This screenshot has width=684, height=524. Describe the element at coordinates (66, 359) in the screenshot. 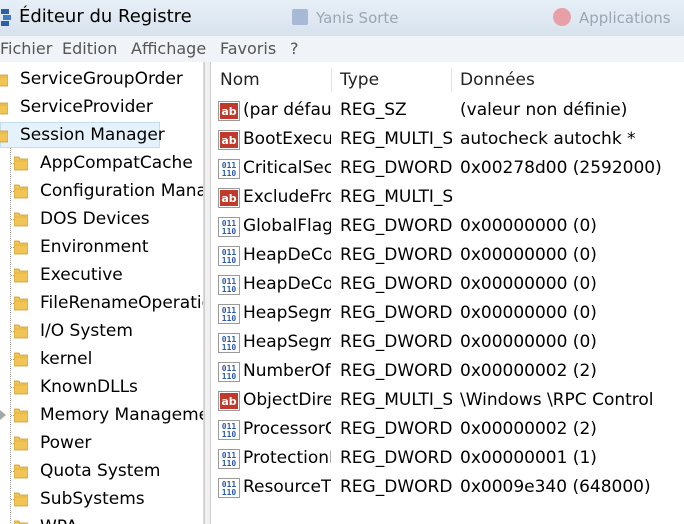

I see `tree-item-label: kernel` at that location.